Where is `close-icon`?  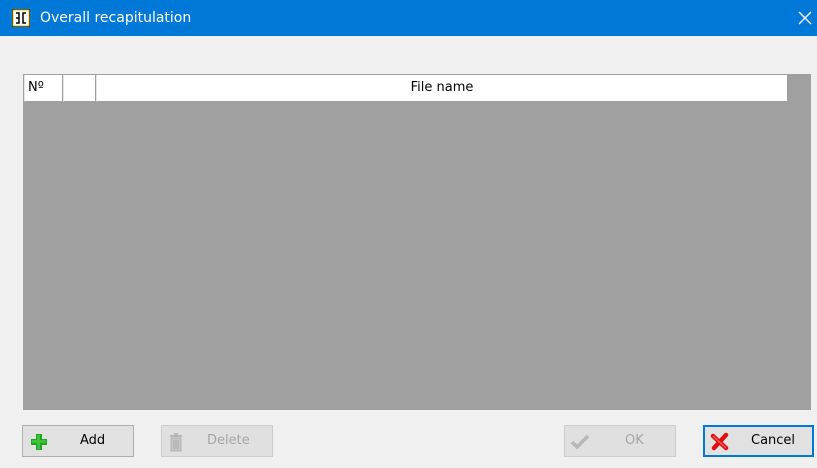 close-icon is located at coordinates (805, 18).